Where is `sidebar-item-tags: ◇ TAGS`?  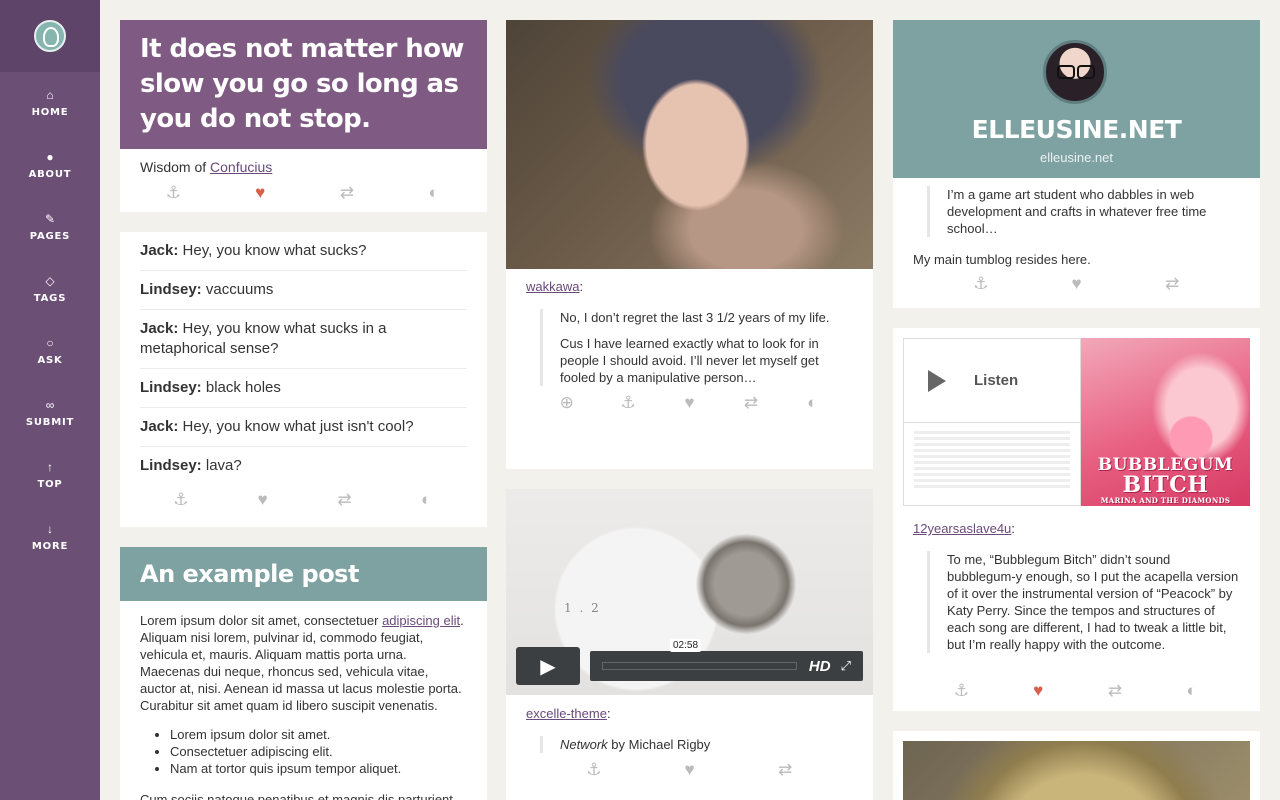 sidebar-item-tags: ◇ TAGS is located at coordinates (50, 289).